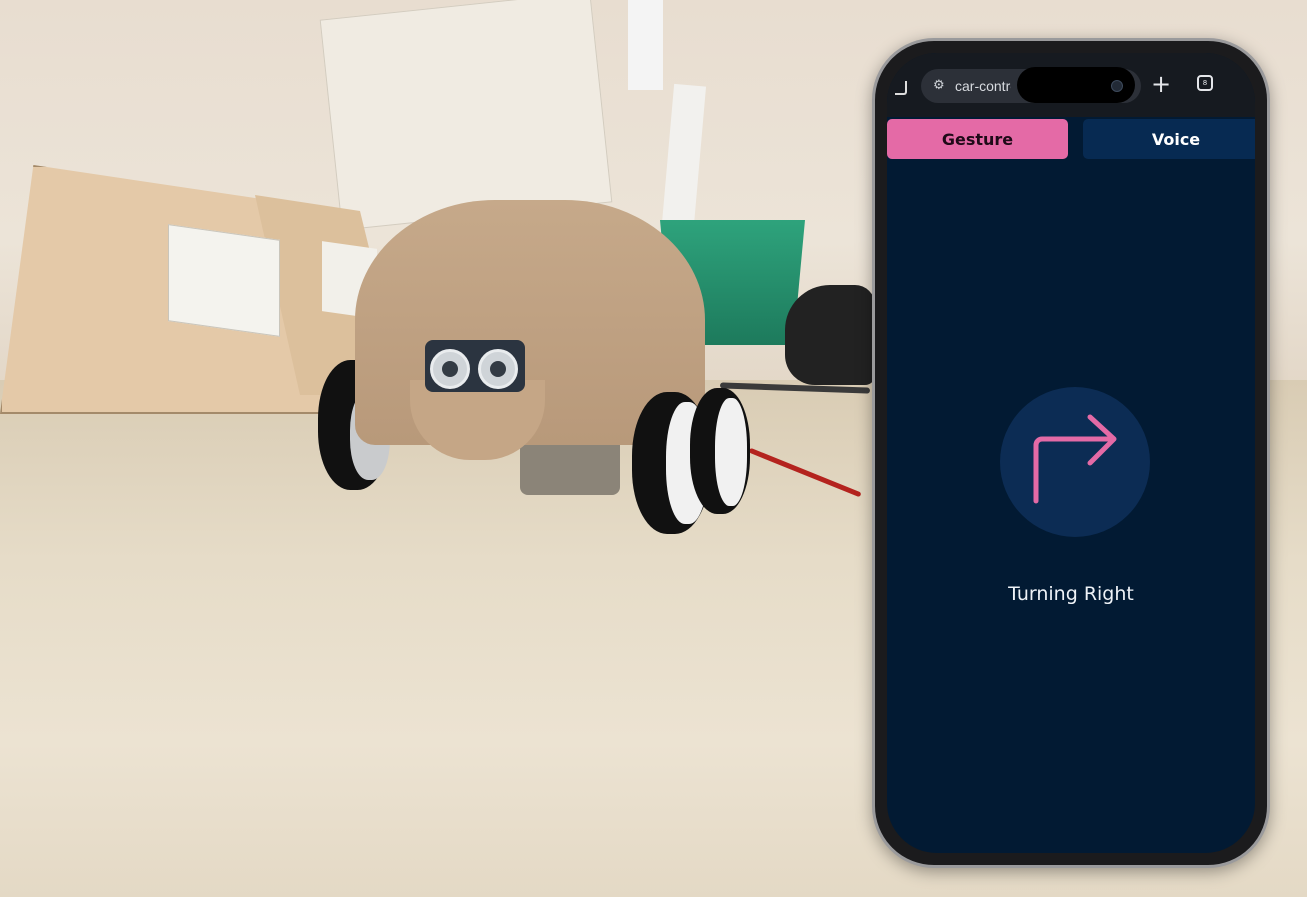  I want to click on arrow-turn-right-icon, so click(1075, 459).